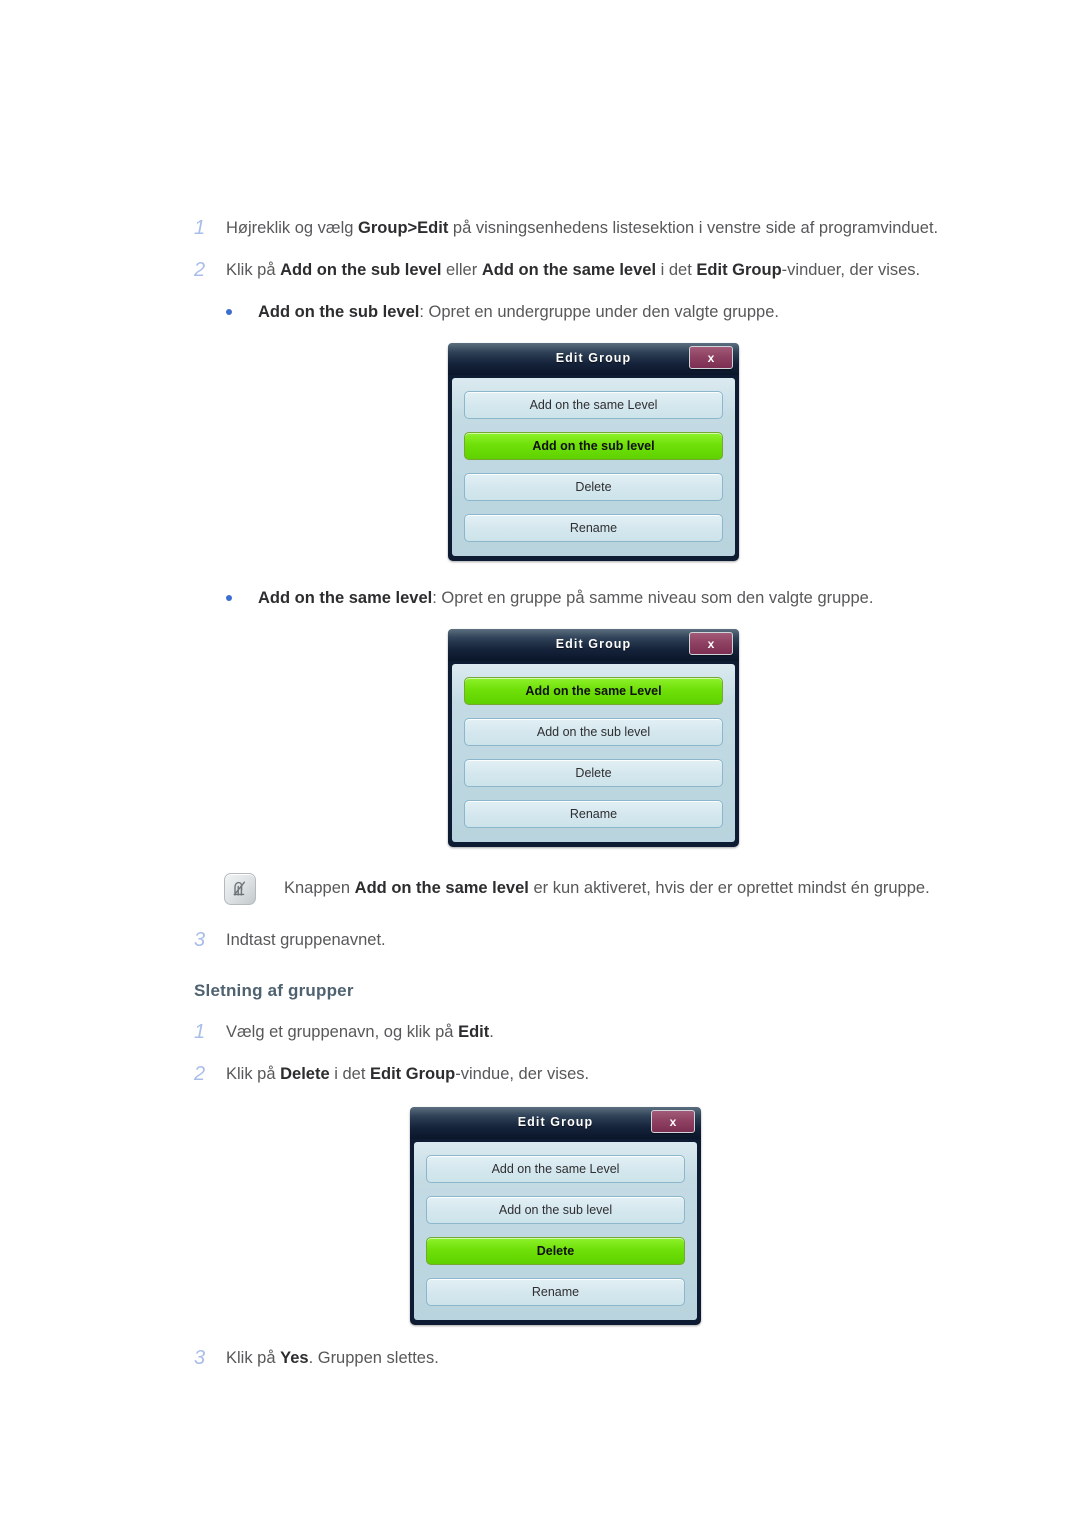  I want to click on delete-step-1-number: 1, so click(200, 1032).